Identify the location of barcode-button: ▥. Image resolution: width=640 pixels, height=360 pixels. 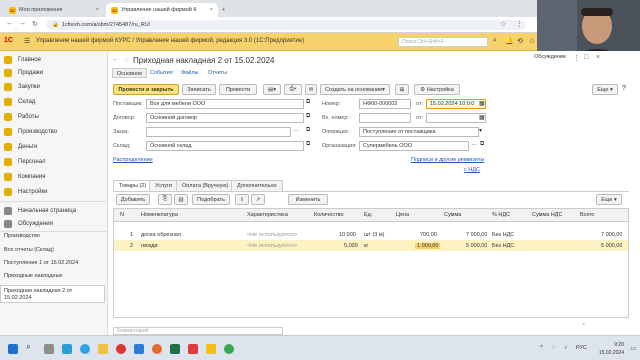
(181, 199).